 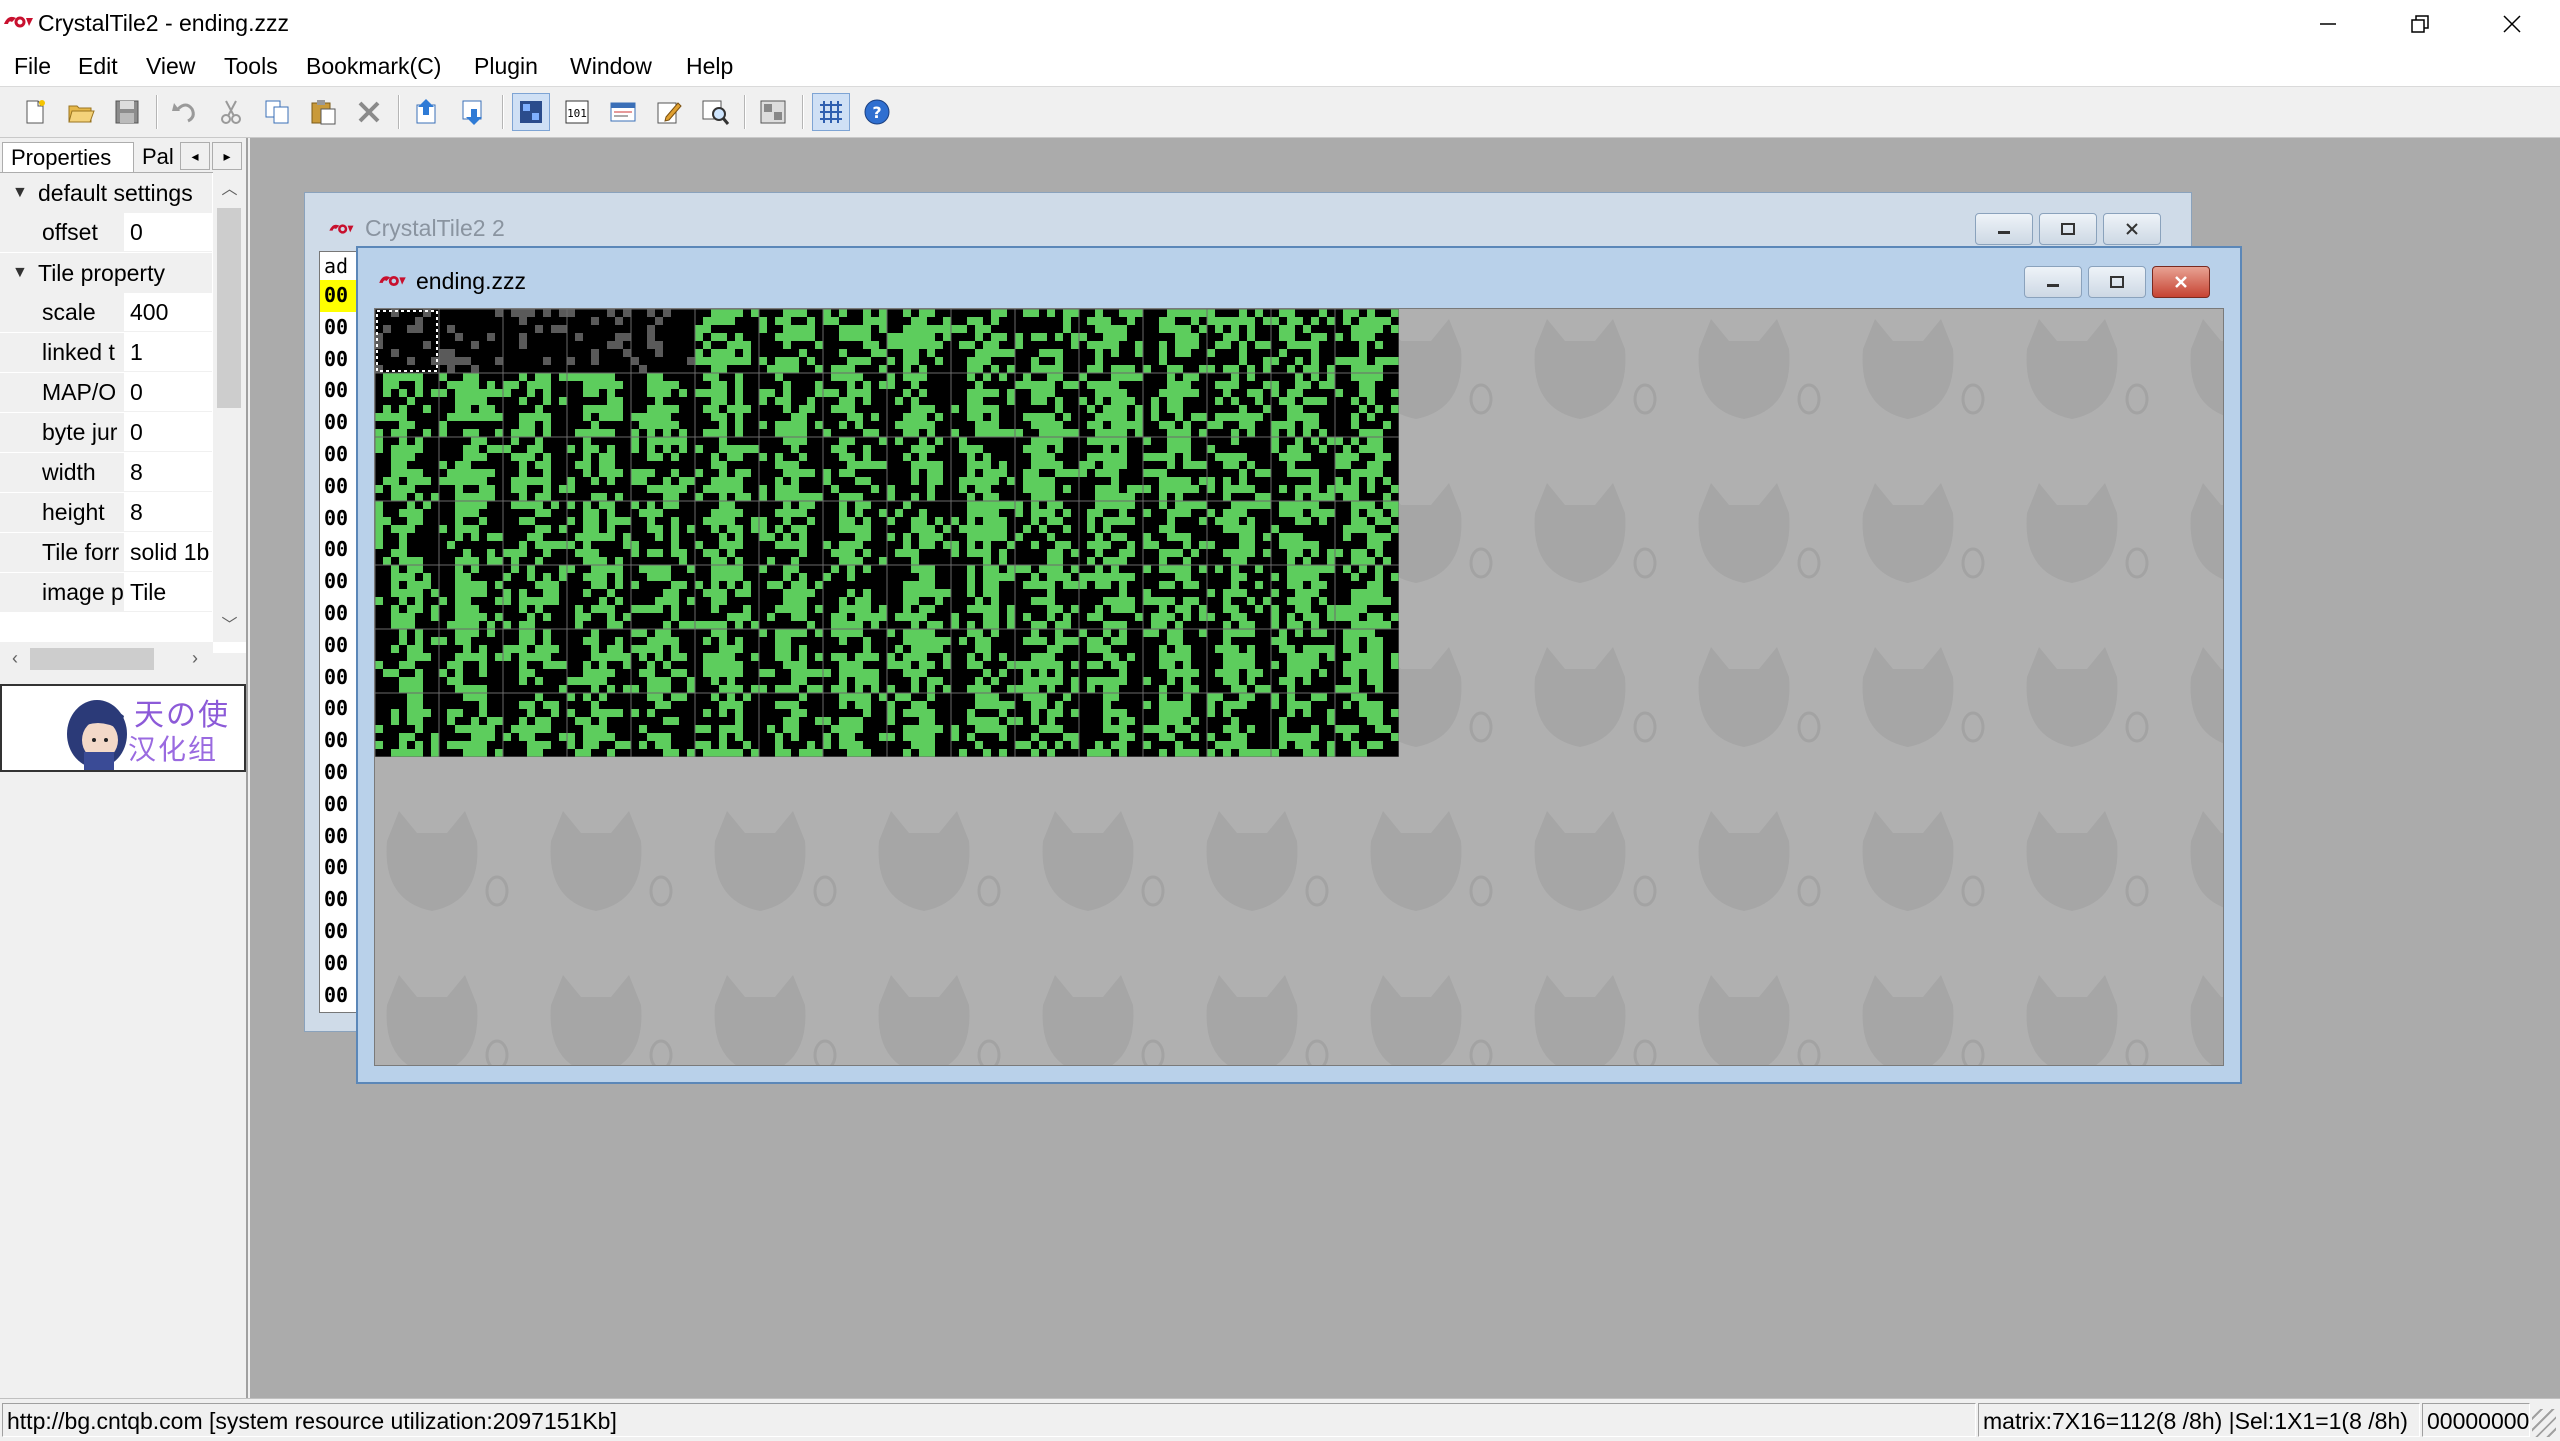 I want to click on property-value-image-pattern: Tile, so click(x=168, y=592).